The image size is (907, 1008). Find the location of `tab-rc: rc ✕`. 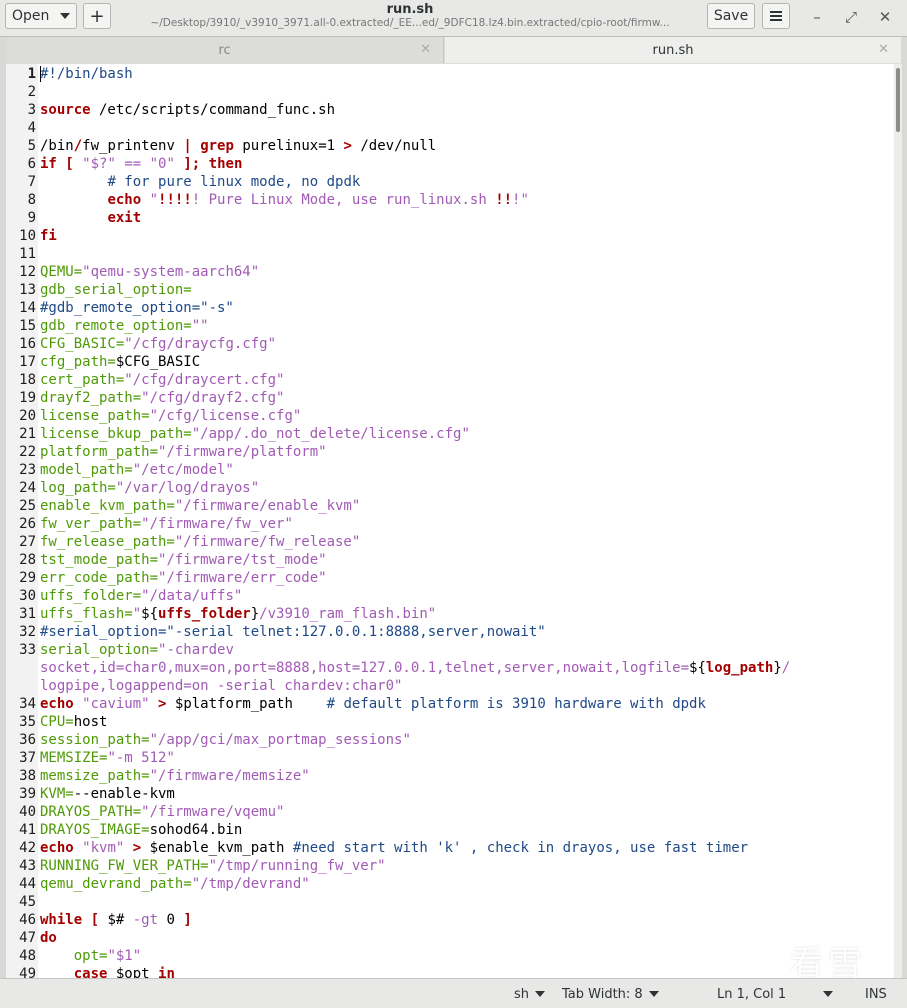

tab-rc: rc ✕ is located at coordinates (225, 50).